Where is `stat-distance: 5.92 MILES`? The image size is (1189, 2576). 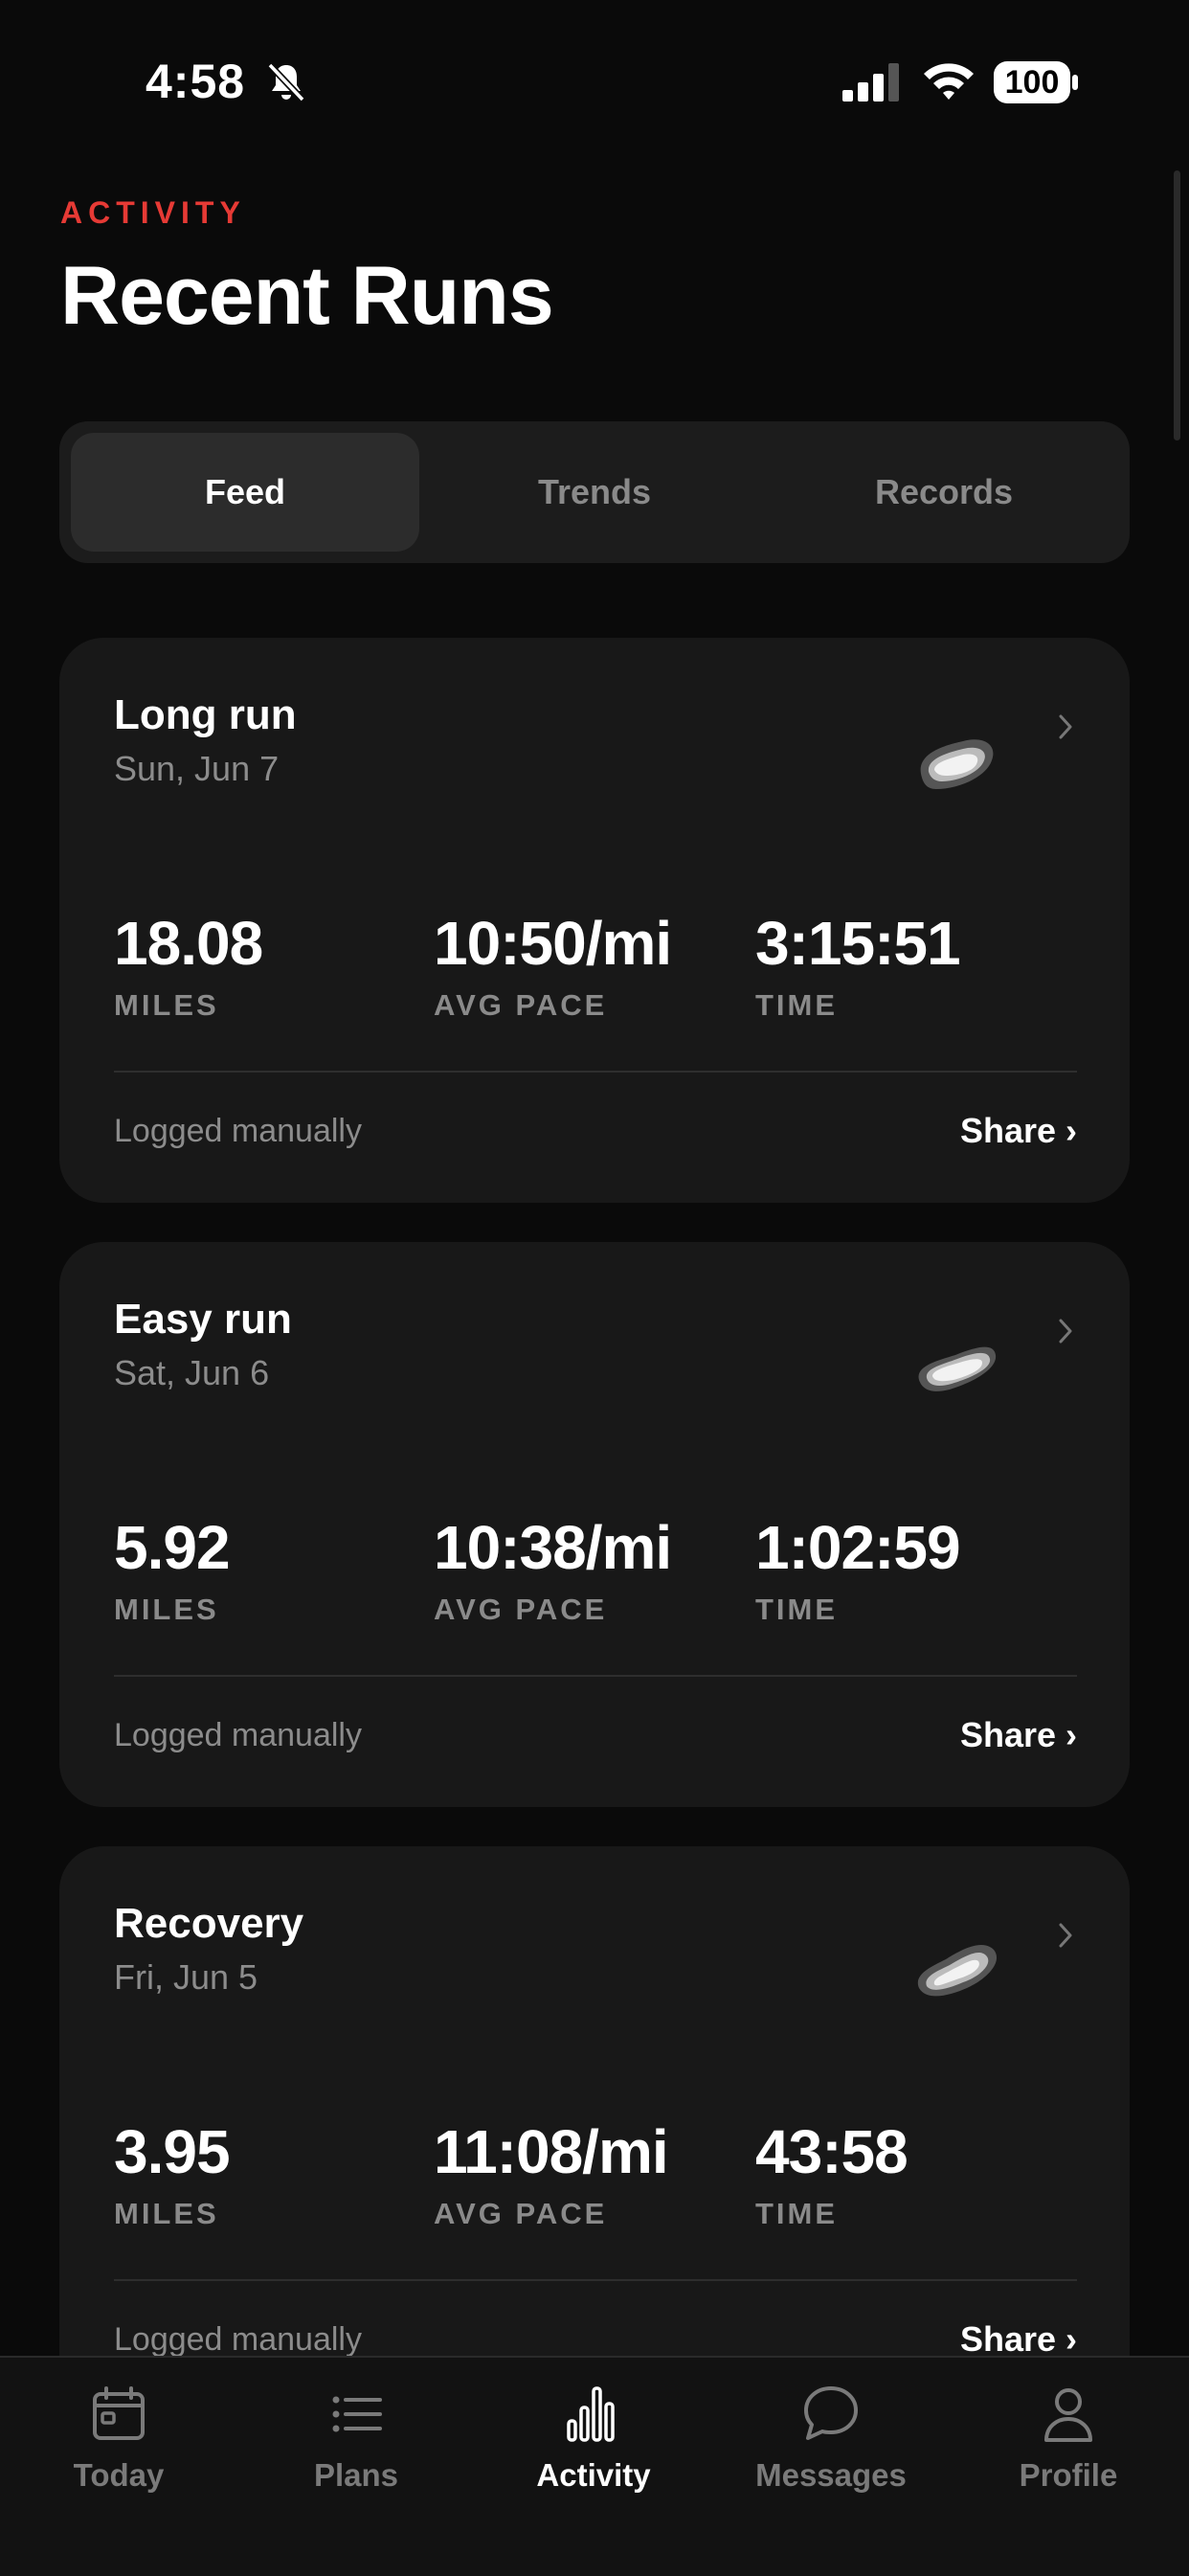
stat-distance: 5.92 MILES is located at coordinates (172, 1569).